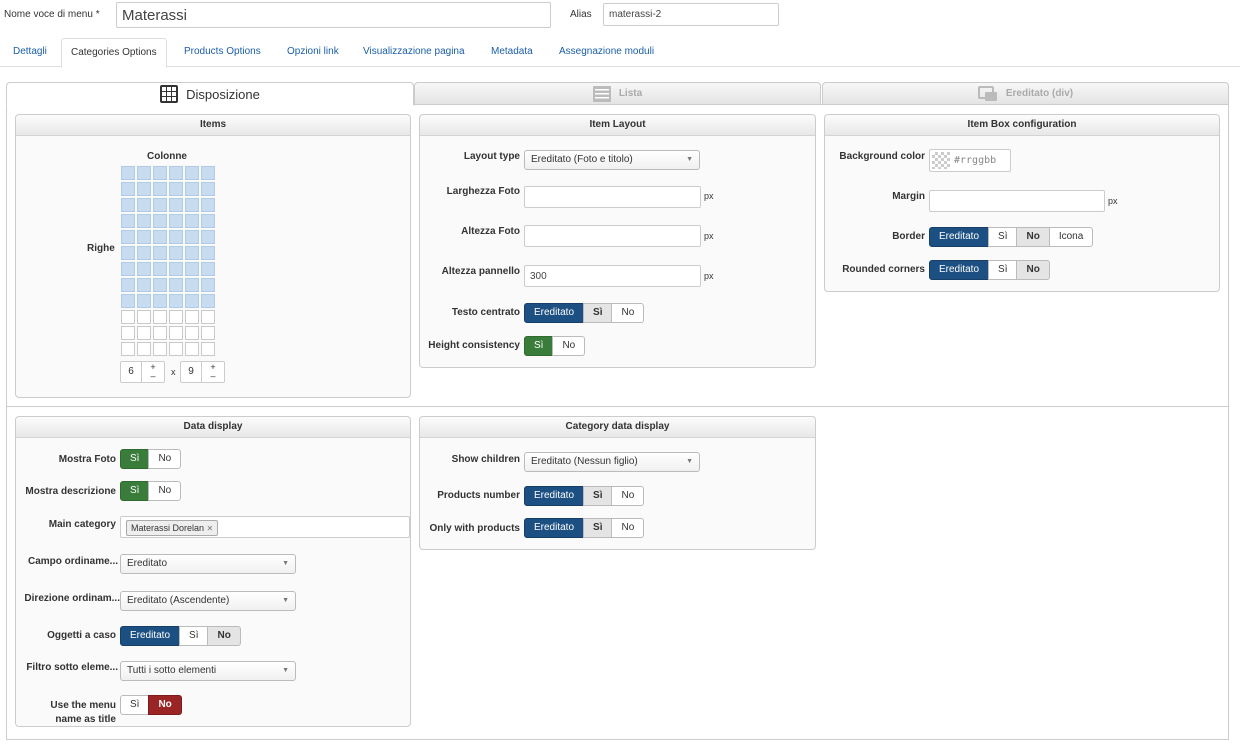  Describe the element at coordinates (628, 528) in the screenshot. I see `only-with-products-no-button: No` at that location.